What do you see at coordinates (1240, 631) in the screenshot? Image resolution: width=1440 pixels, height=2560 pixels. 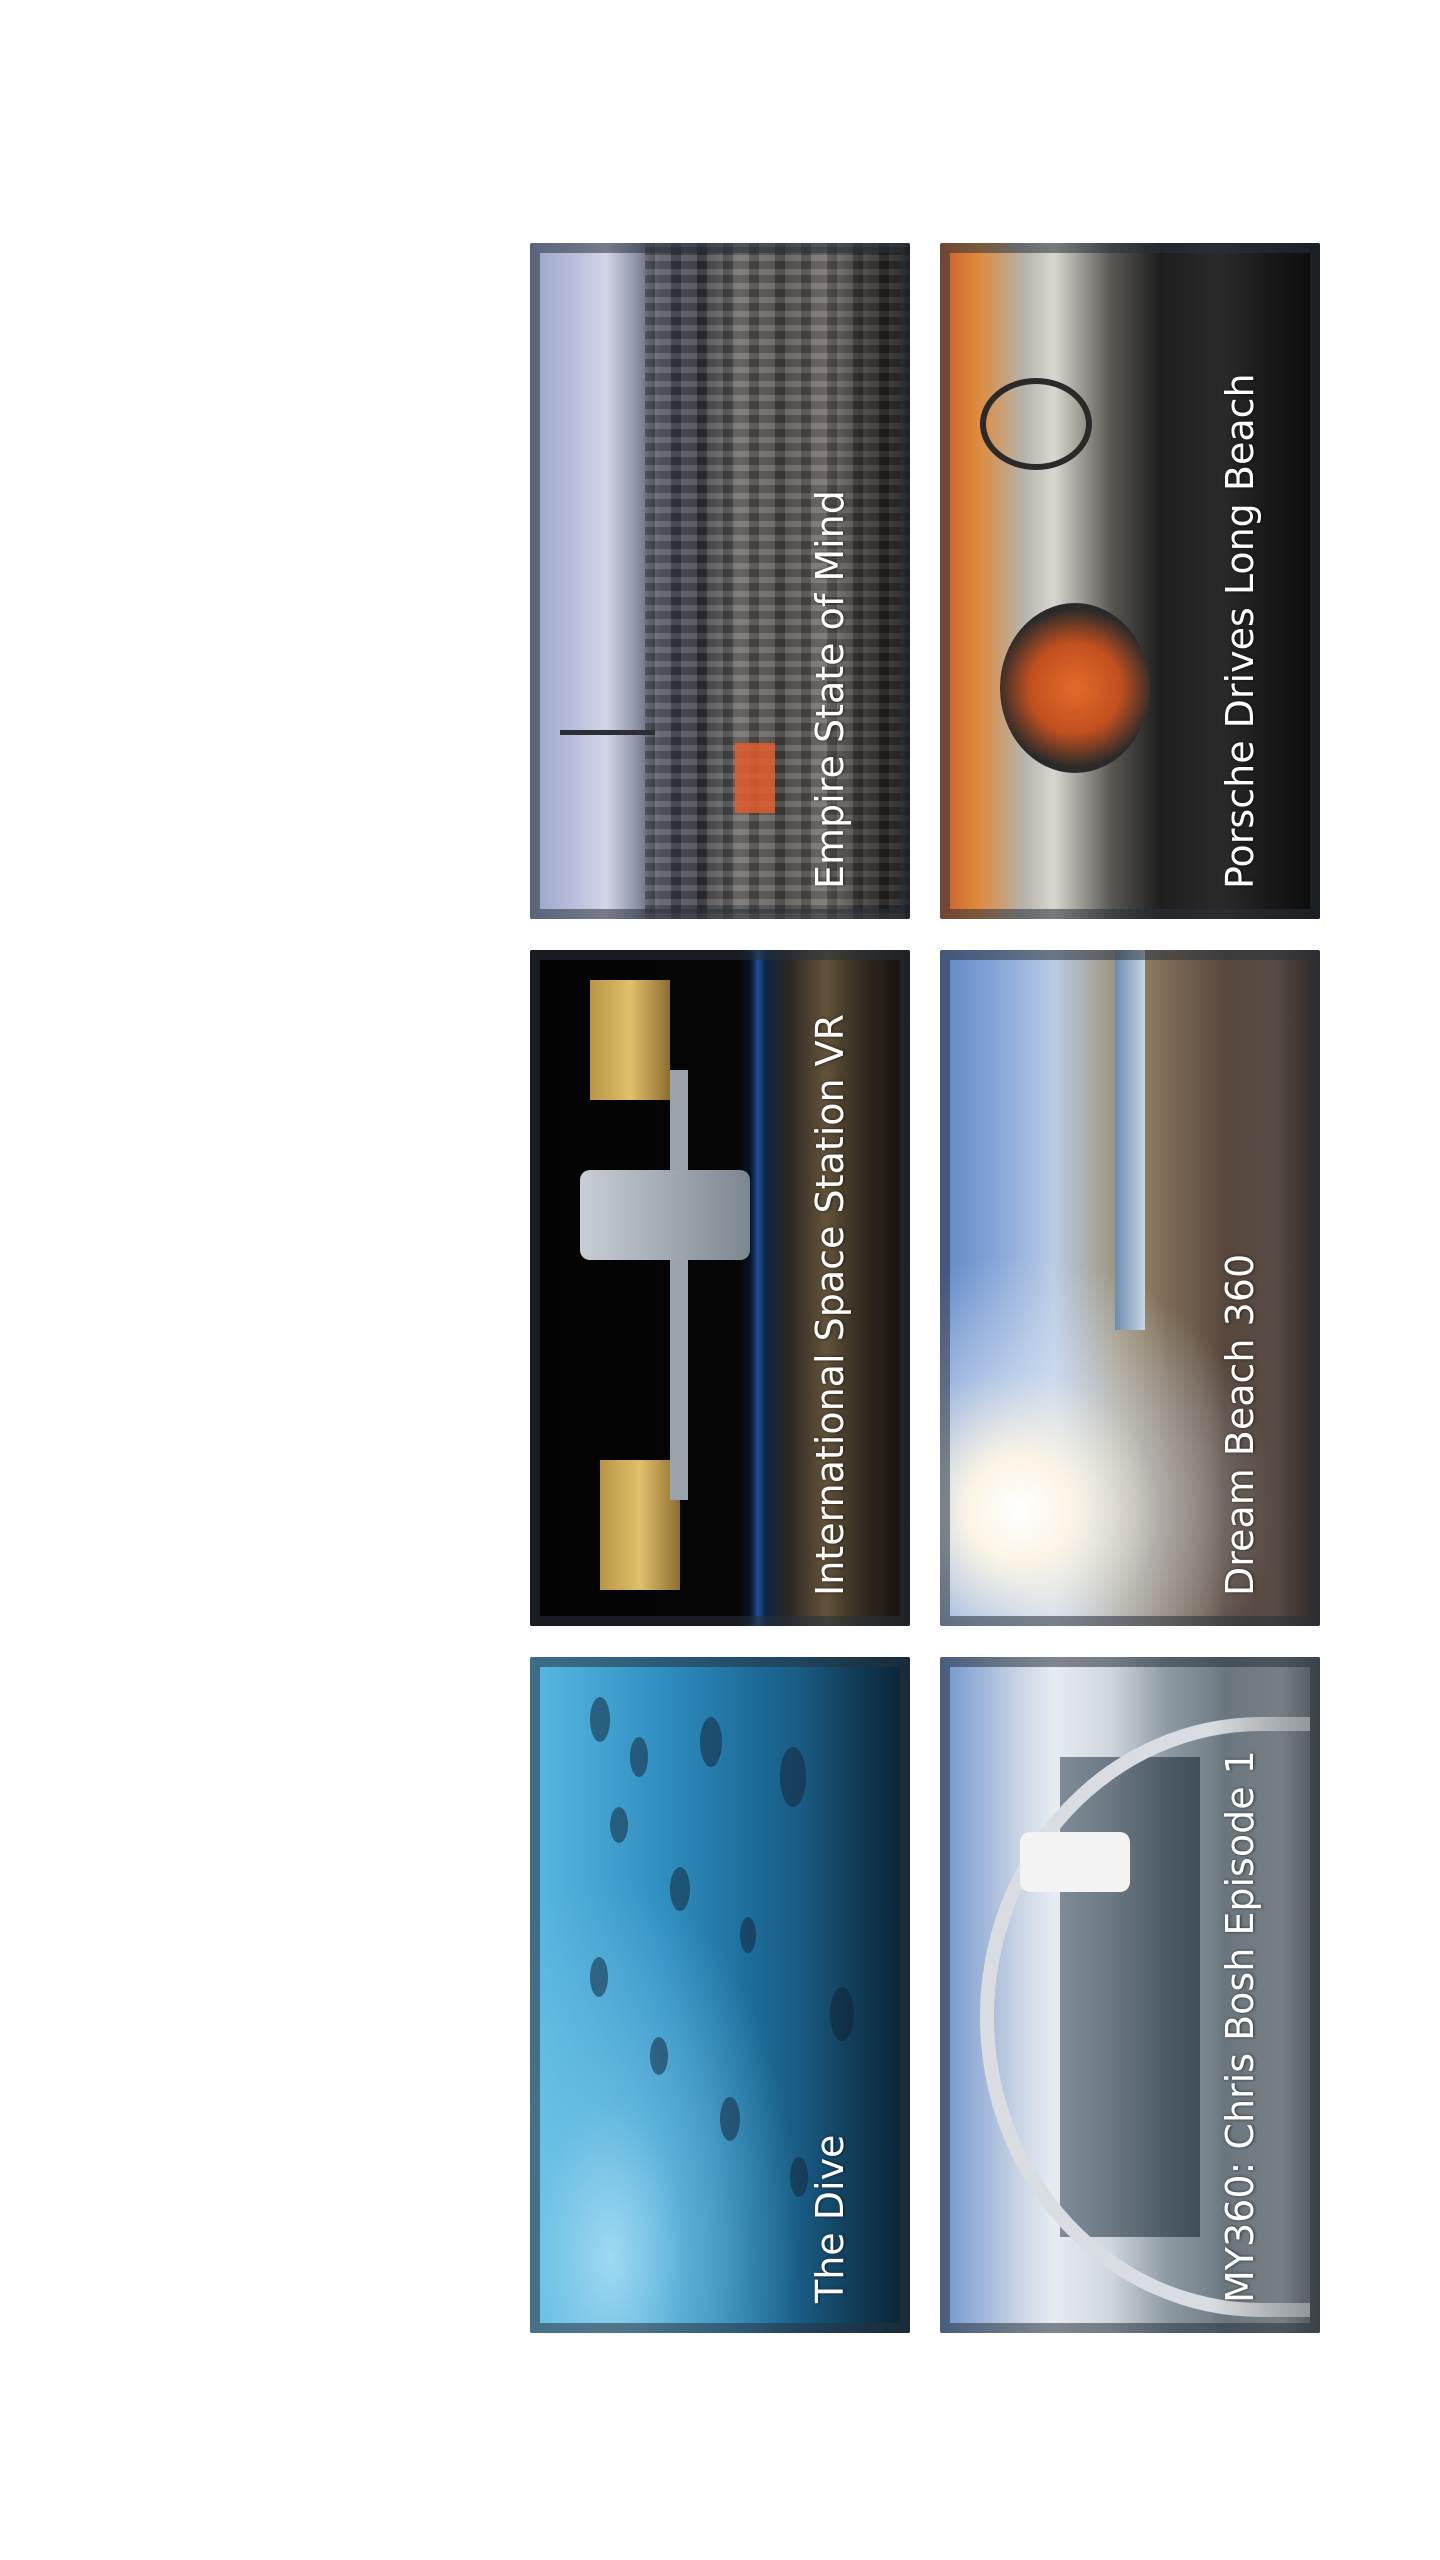 I see `video-title: Porsche Drives Long Beach` at bounding box center [1240, 631].